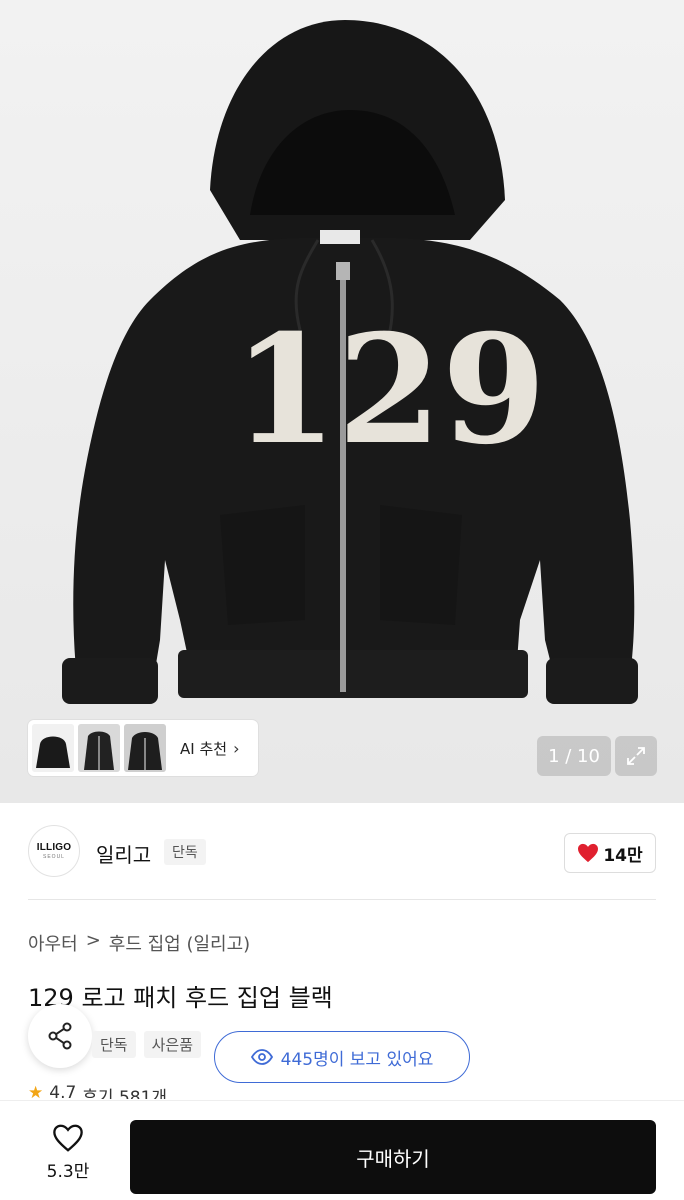 The height and width of the screenshot is (1200, 684). I want to click on thumbnail-strip: AI 추천 ›, so click(143, 748).